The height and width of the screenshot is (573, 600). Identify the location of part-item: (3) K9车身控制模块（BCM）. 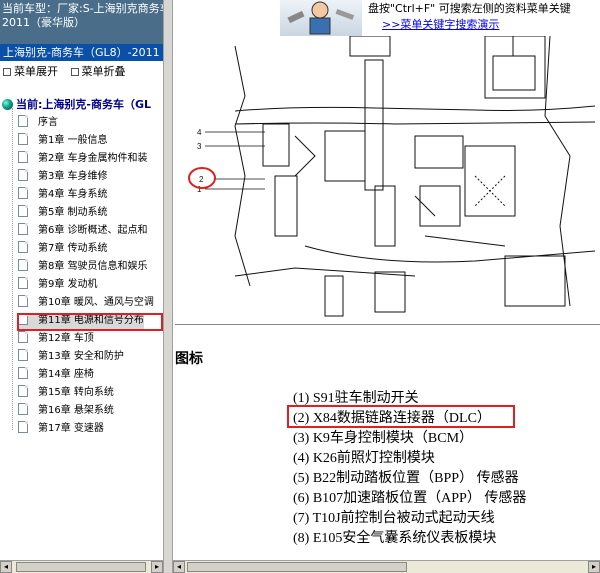
(383, 438).